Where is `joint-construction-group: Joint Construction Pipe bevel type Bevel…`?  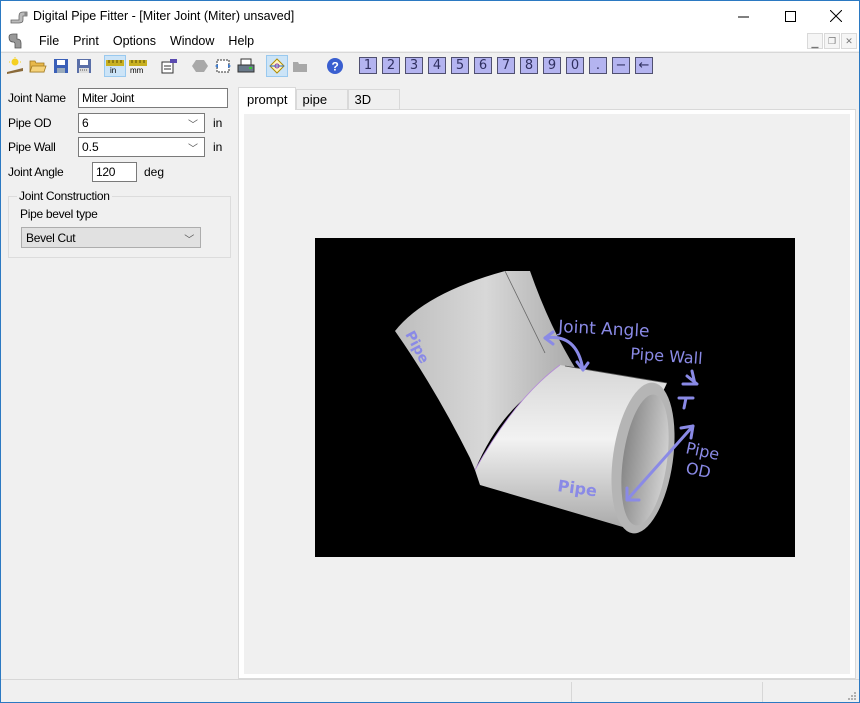 joint-construction-group: Joint Construction Pipe bevel type Bevel… is located at coordinates (119, 223).